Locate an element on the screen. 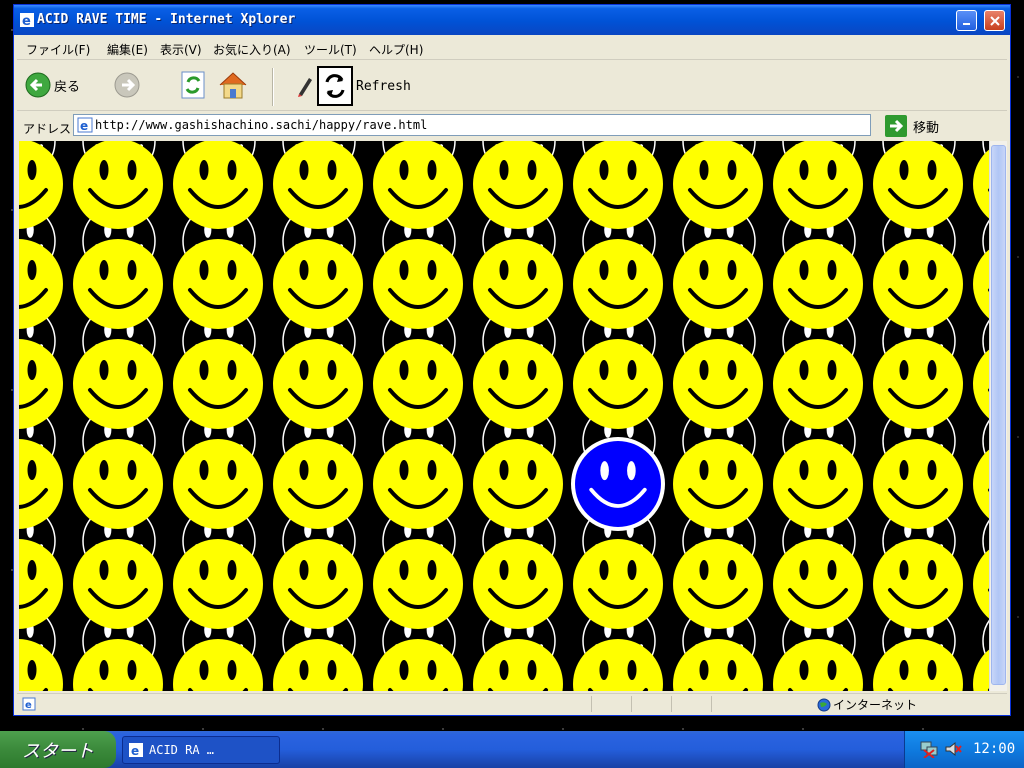  window-title: ACID RAVE TIME - Internet Xplorer is located at coordinates (166, 19).